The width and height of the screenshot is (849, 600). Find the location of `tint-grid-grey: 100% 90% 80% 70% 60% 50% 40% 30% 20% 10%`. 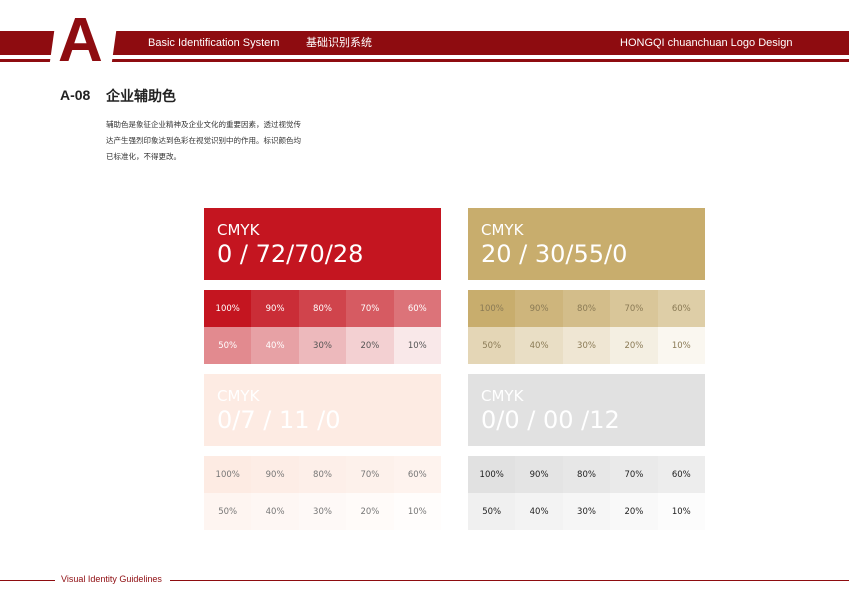

tint-grid-grey: 100% 90% 80% 70% 60% 50% 40% 30% 20% 10% is located at coordinates (586, 493).